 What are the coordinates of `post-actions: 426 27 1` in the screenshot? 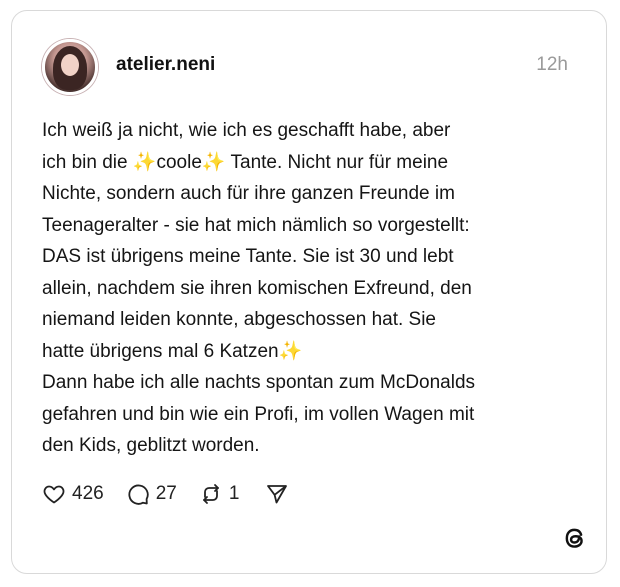 It's located at (176, 494).